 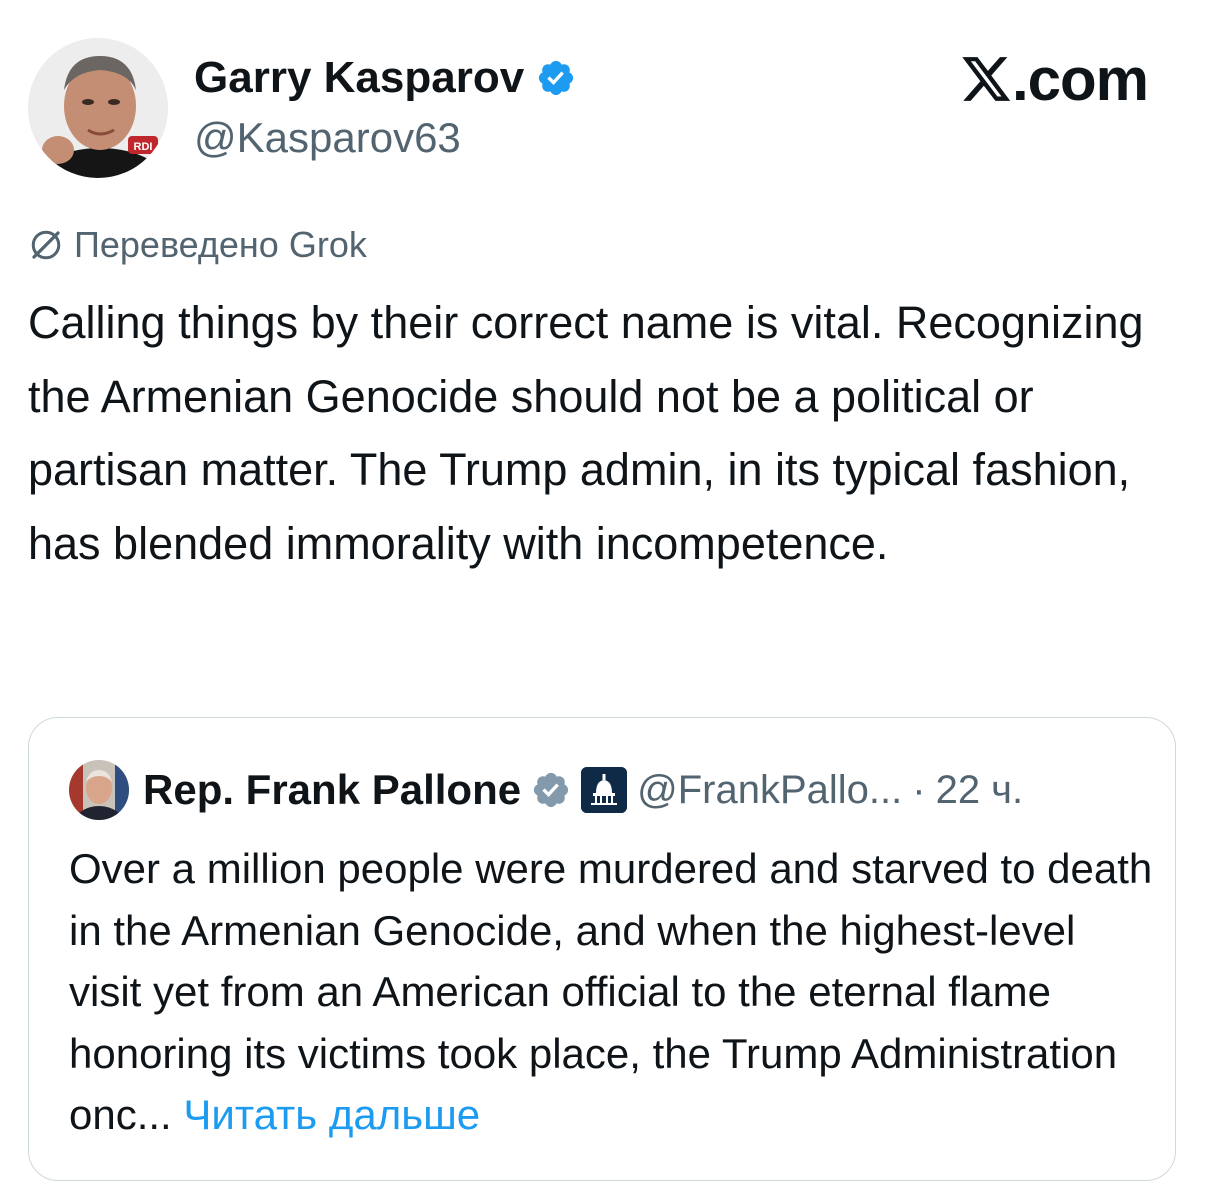 I want to click on translation-label: Переведено Grok, so click(x=197, y=245).